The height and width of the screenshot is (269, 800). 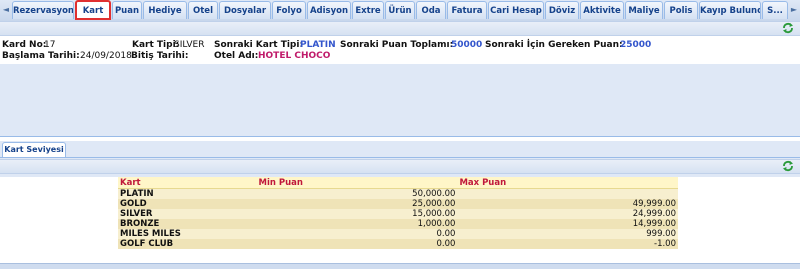 I want to click on tab-maliye: Maliye, so click(x=644, y=10).